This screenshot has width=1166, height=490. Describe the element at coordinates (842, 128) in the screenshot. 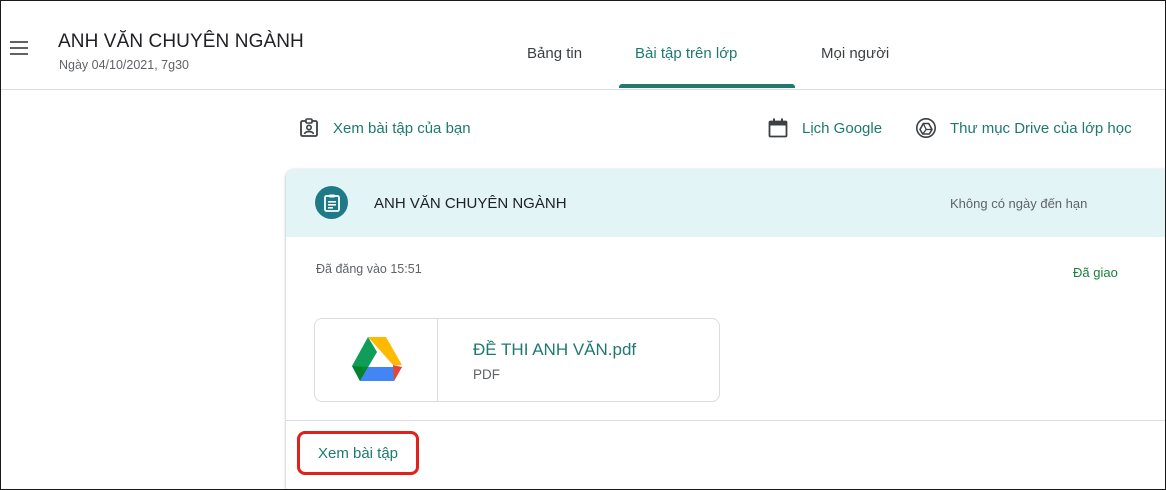

I see `google-calendar-label: Lịch Google` at that location.